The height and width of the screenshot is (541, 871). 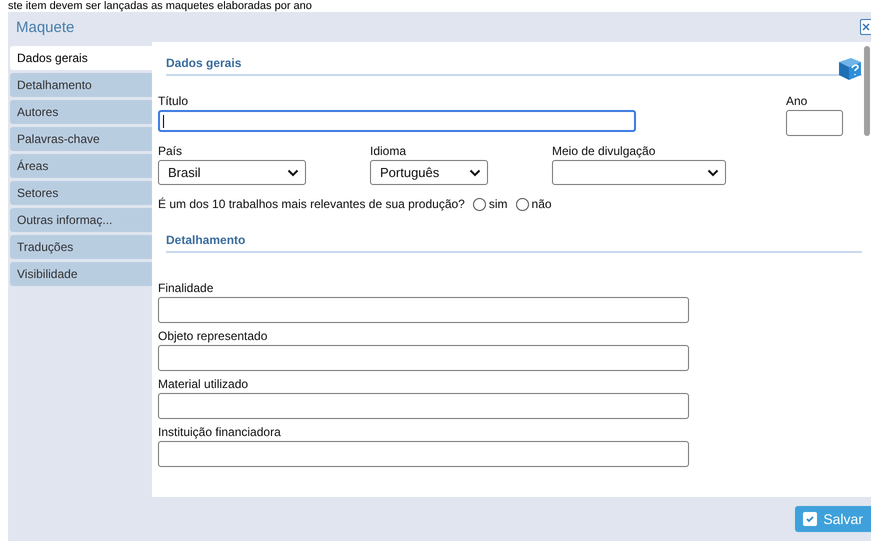 I want to click on scrollbar, so click(x=866, y=269).